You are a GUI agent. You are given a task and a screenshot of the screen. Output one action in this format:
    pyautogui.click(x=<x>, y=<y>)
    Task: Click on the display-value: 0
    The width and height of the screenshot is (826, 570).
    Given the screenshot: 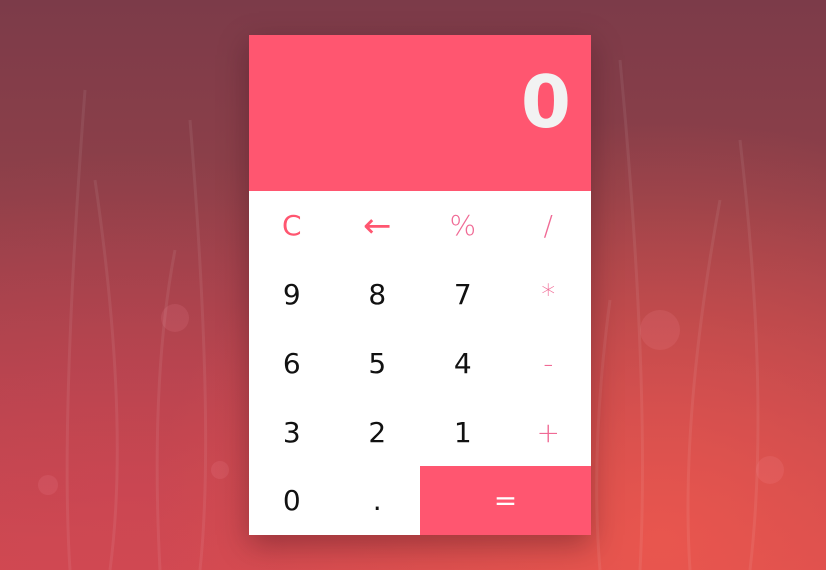 What is the action you would take?
    pyautogui.click(x=545, y=102)
    